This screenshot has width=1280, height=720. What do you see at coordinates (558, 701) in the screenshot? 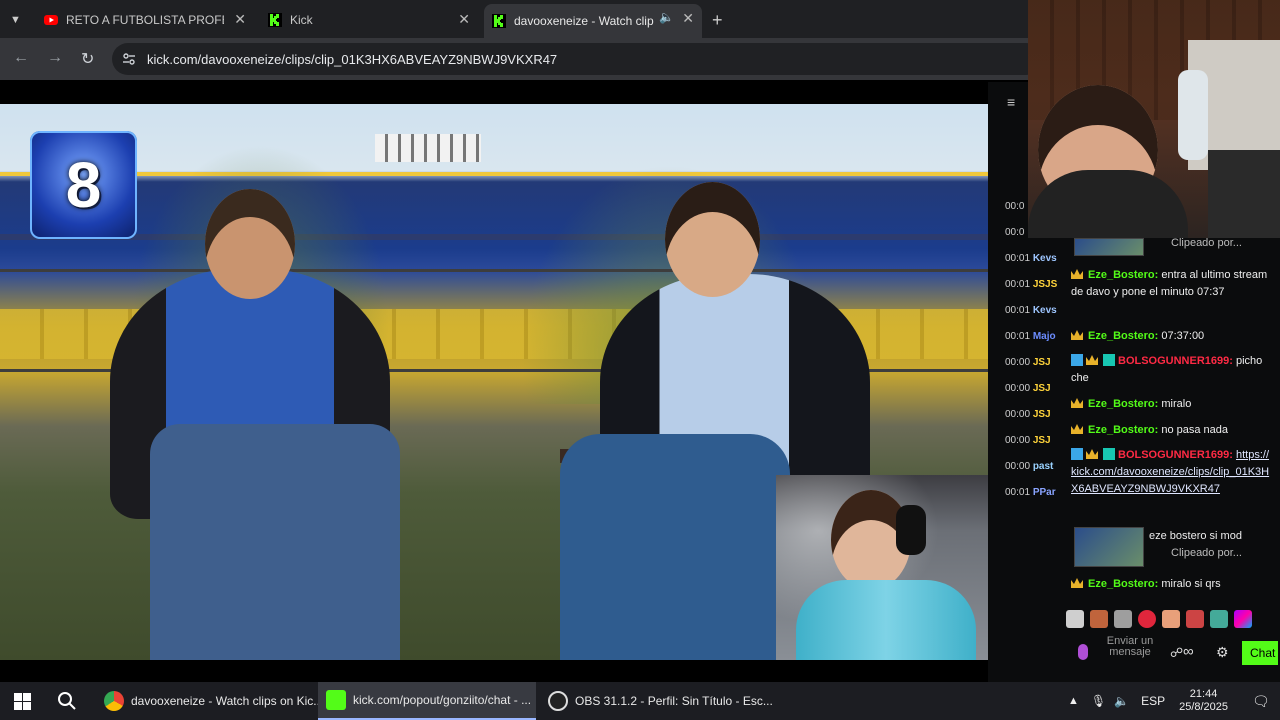
I see `obs-icon` at bounding box center [558, 701].